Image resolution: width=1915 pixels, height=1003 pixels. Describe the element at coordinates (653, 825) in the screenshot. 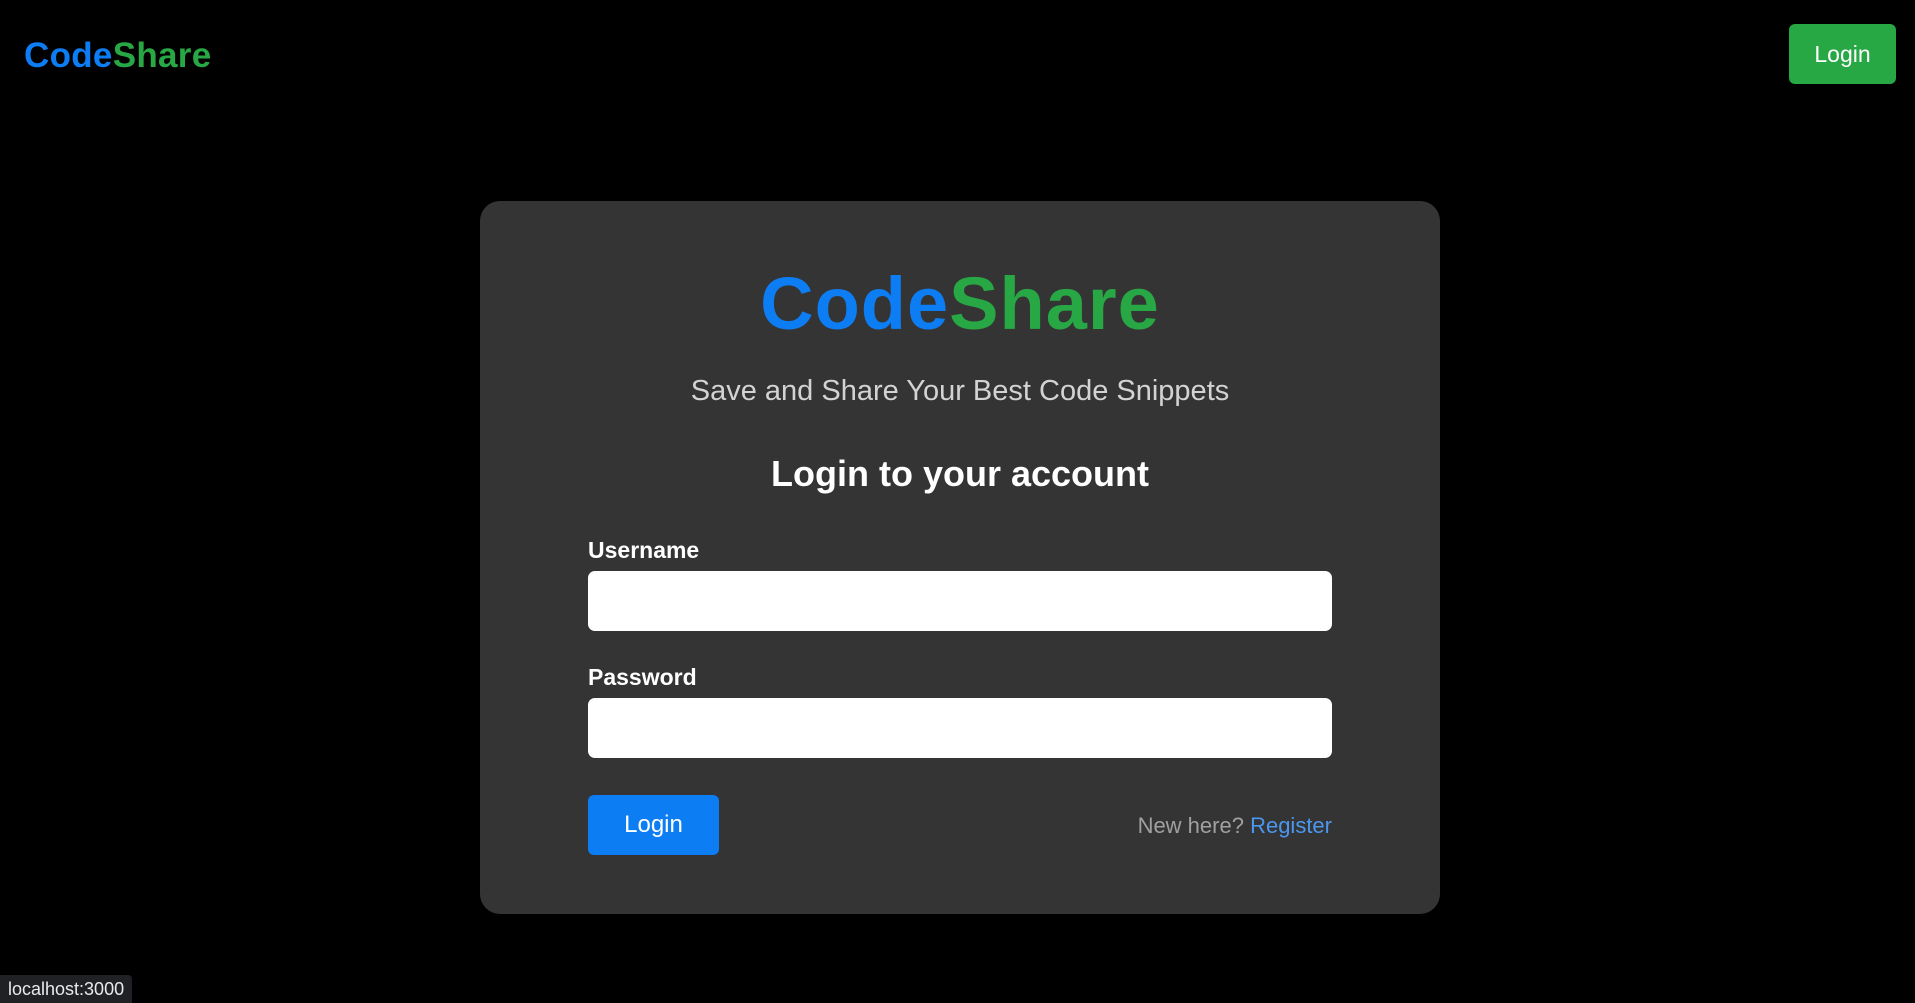

I see `login-submit-button: Login` at that location.